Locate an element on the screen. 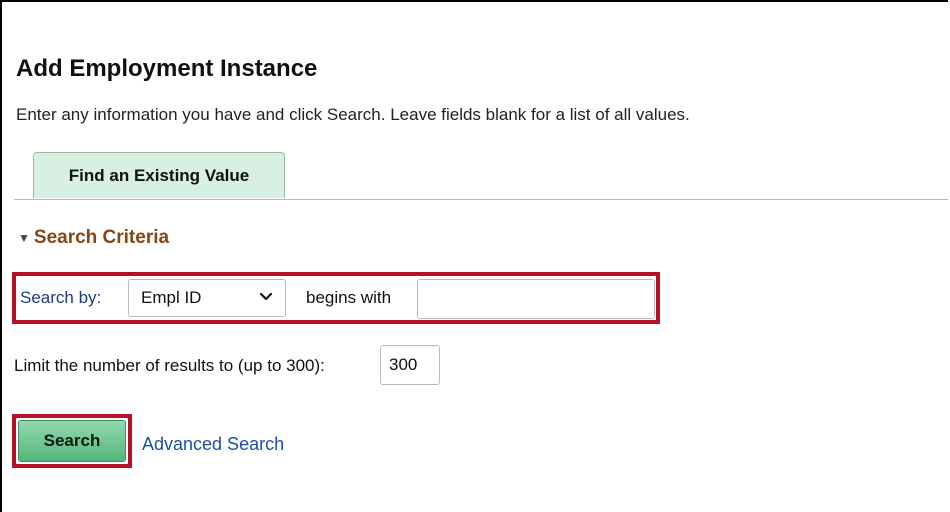  tab-label: Find an Existing Value is located at coordinates (159, 175).